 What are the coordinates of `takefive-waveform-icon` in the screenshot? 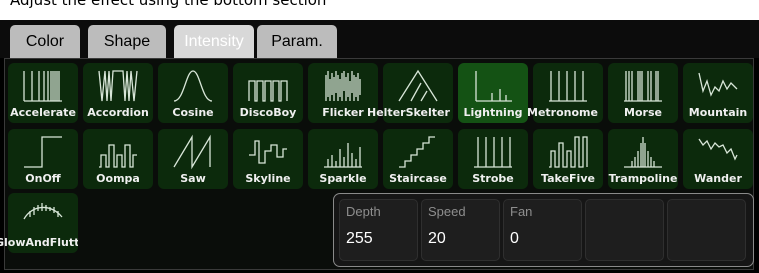 It's located at (568, 152).